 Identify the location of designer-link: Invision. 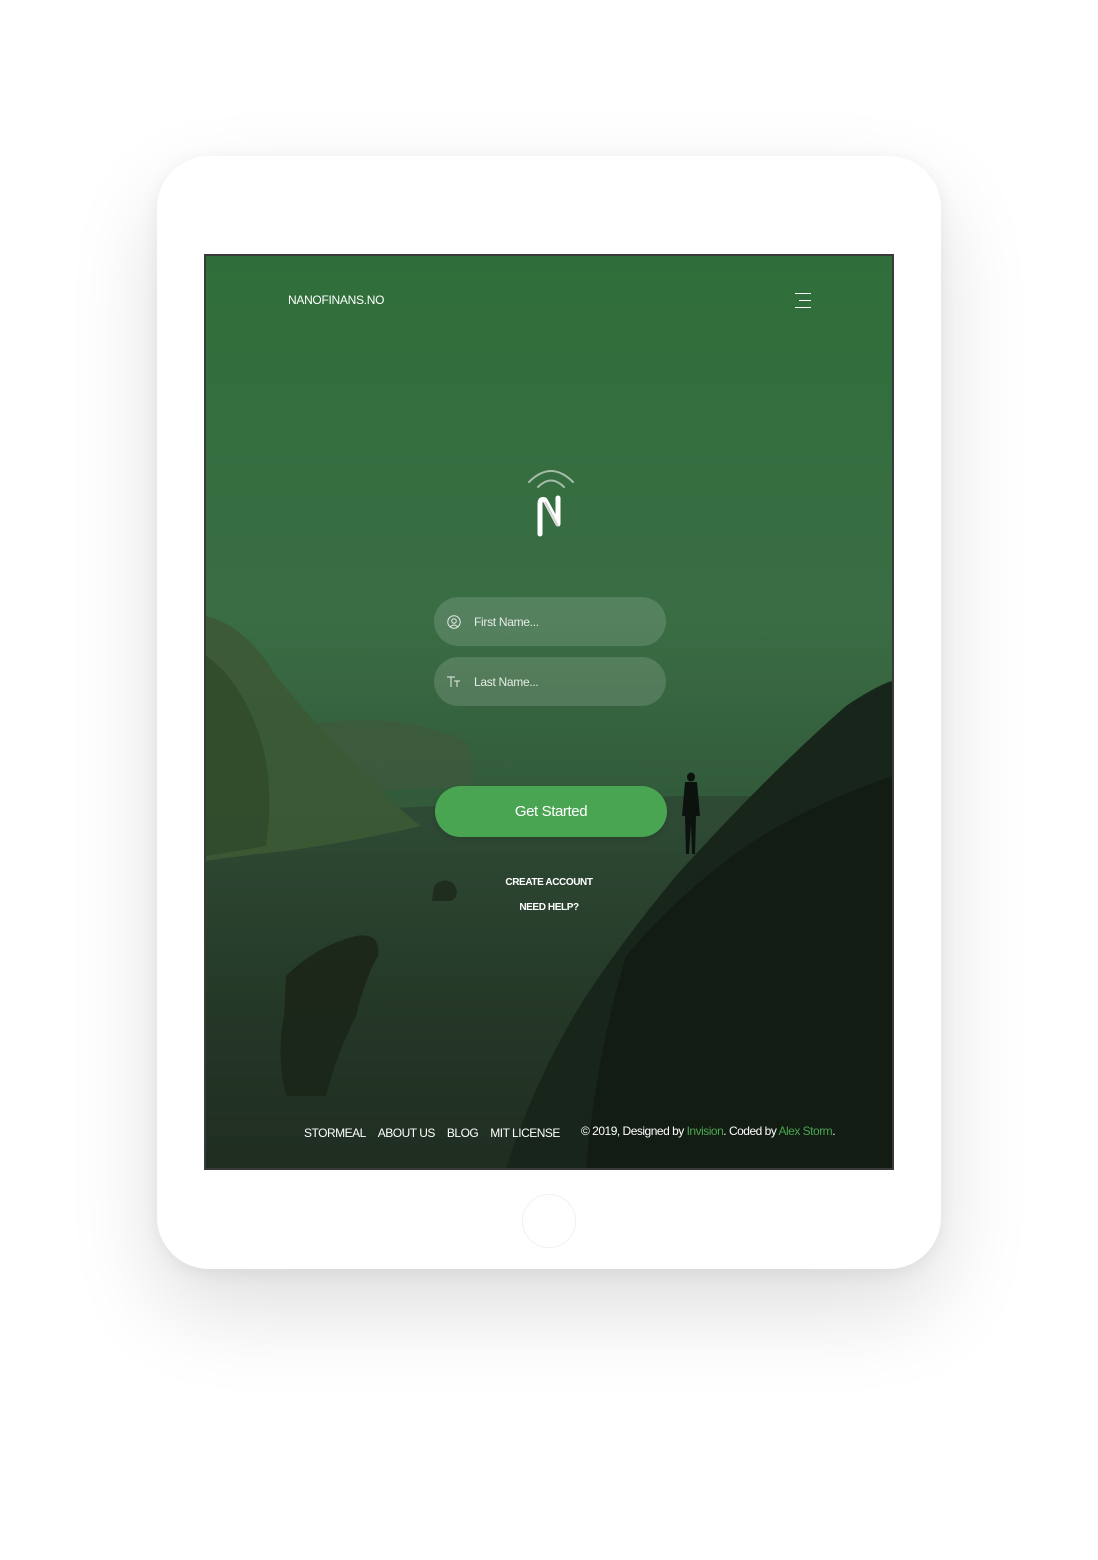
(705, 1131).